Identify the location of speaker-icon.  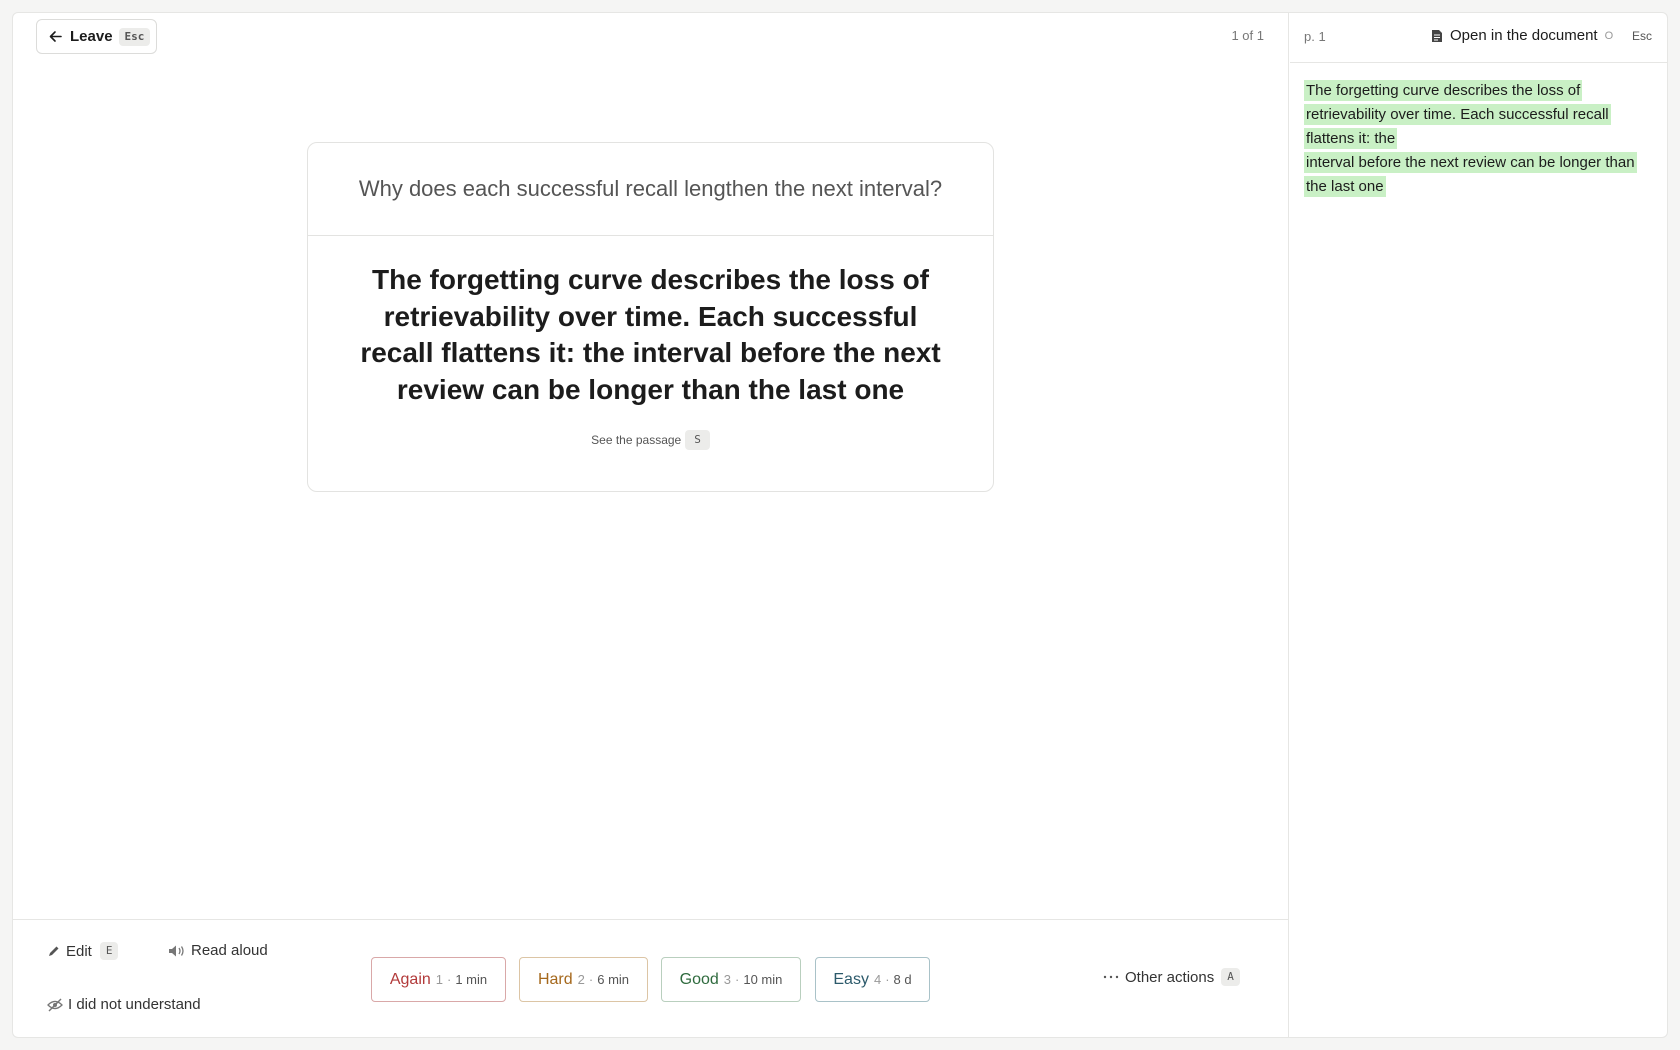
(176, 950).